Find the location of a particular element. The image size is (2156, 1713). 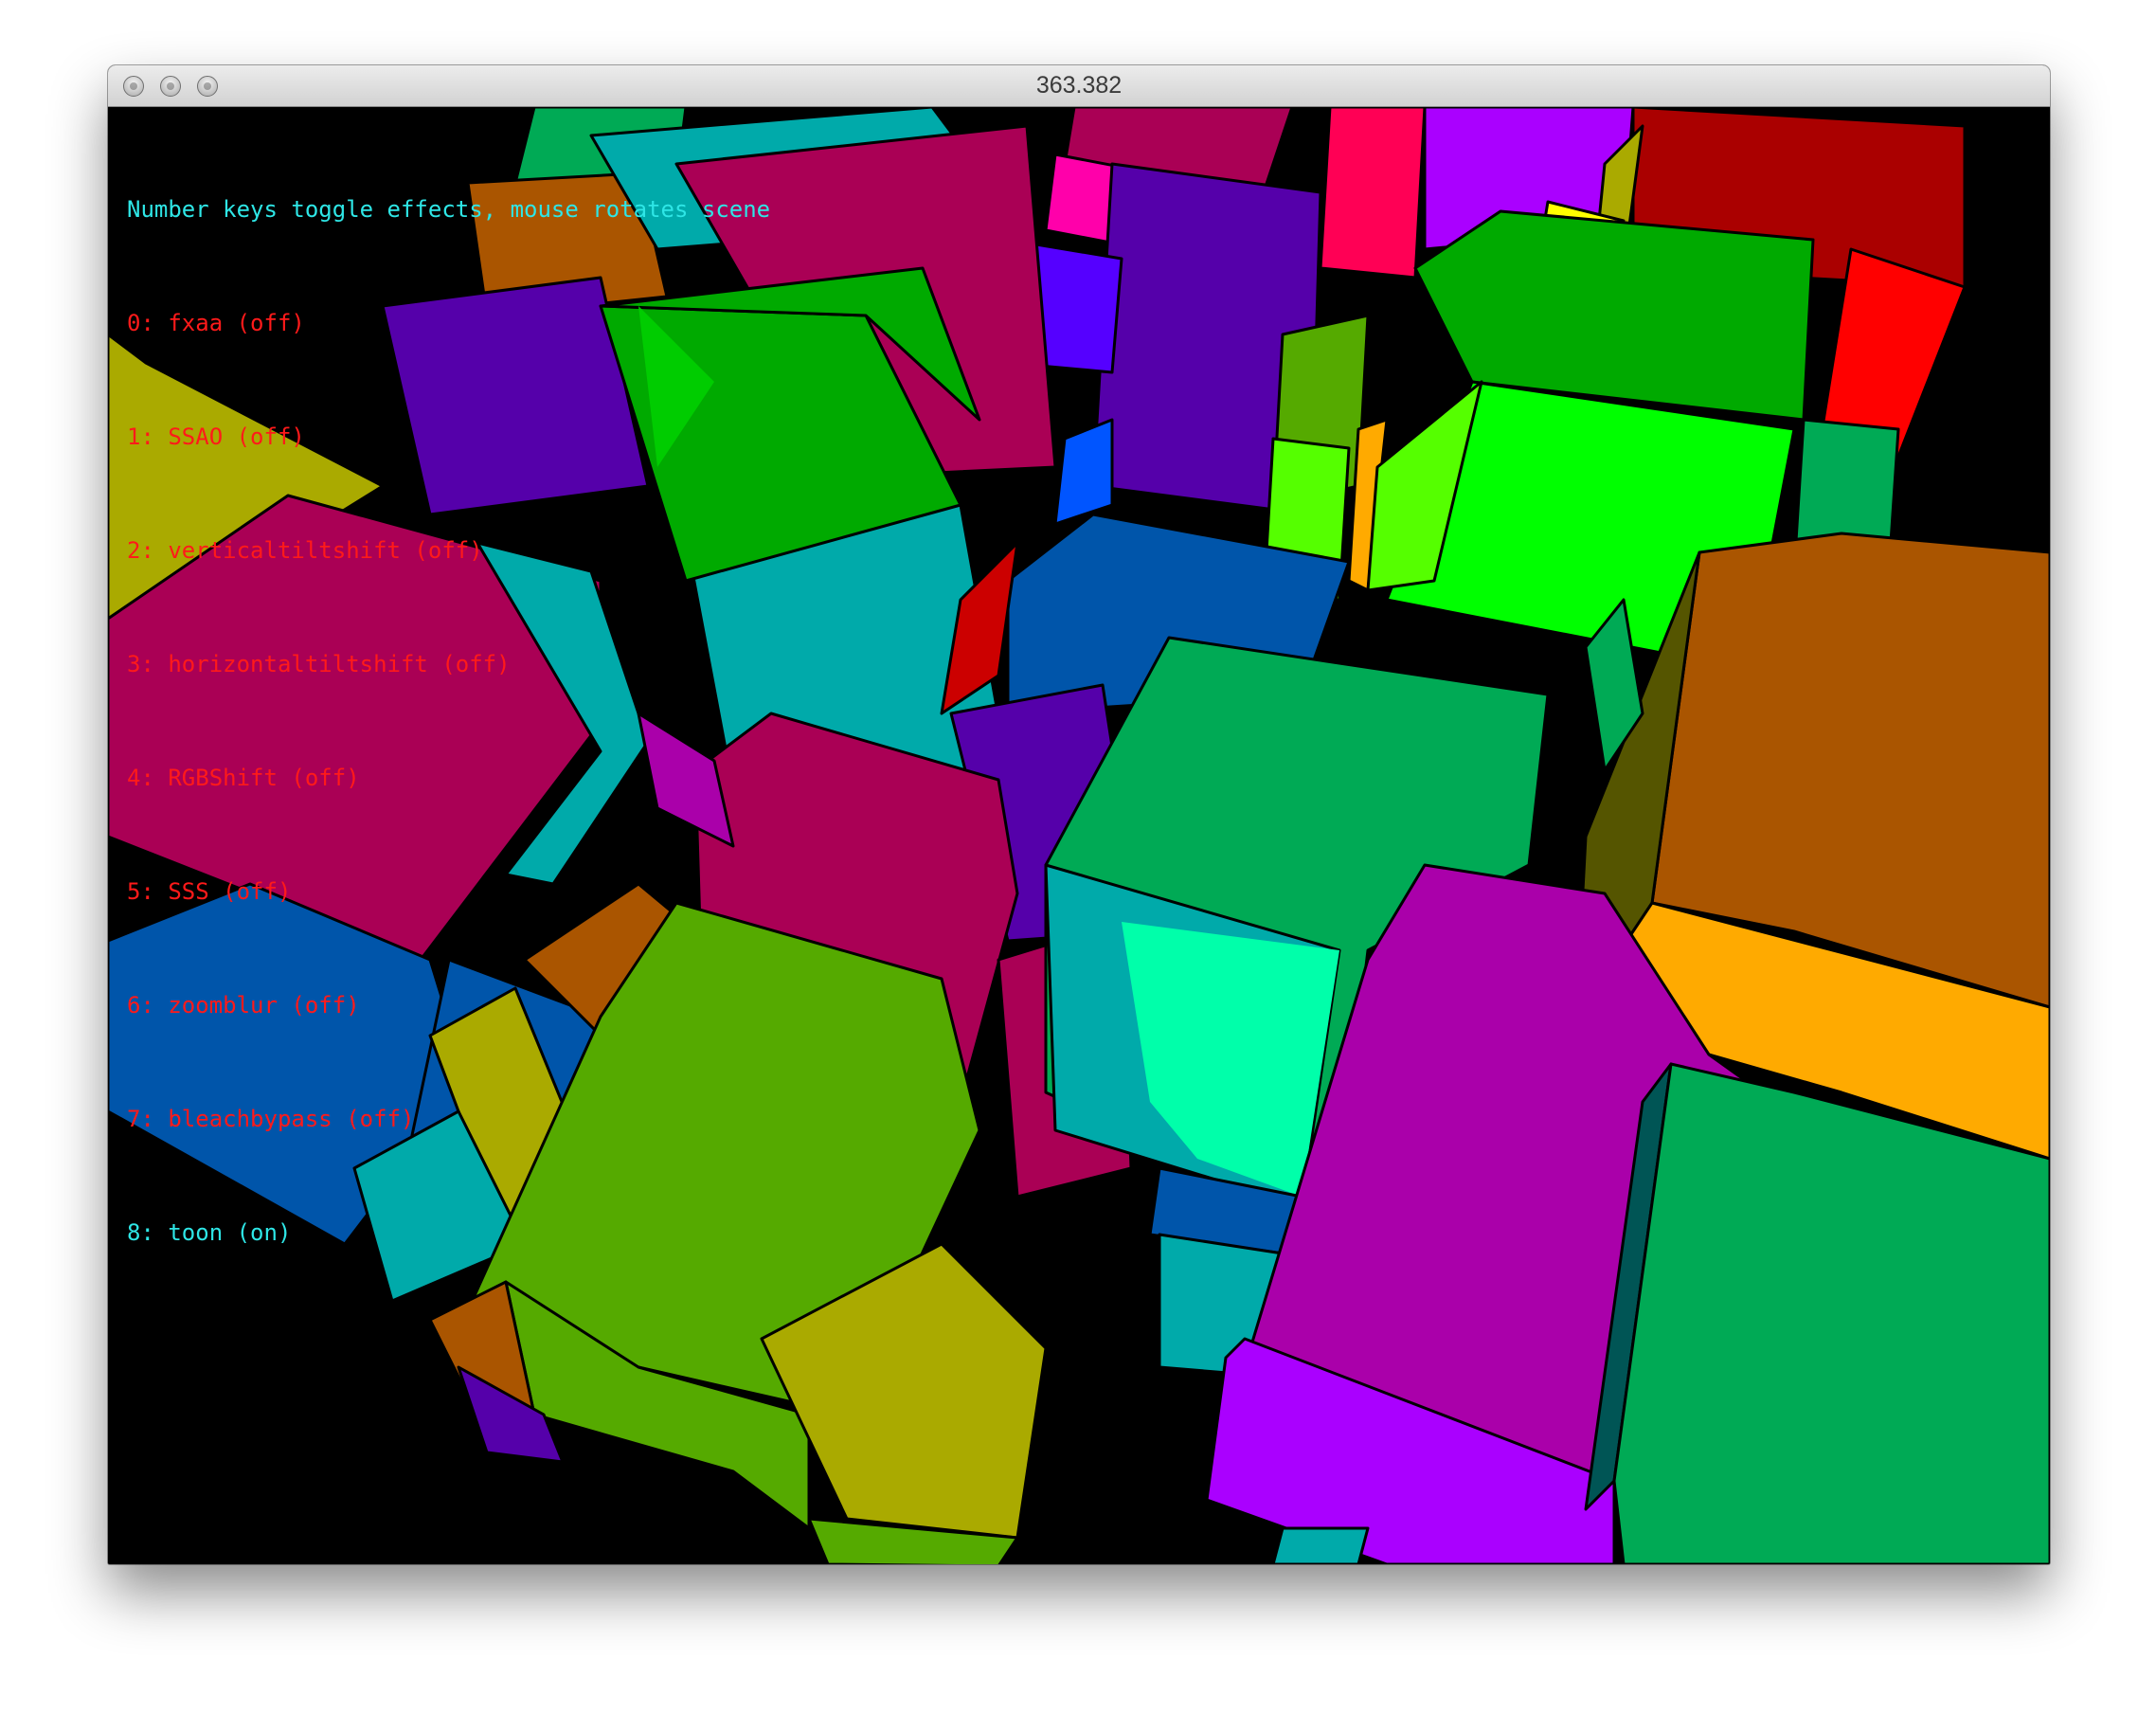

effect-toggle-zoomblur: 6: zoomblur (off) is located at coordinates (243, 1005).